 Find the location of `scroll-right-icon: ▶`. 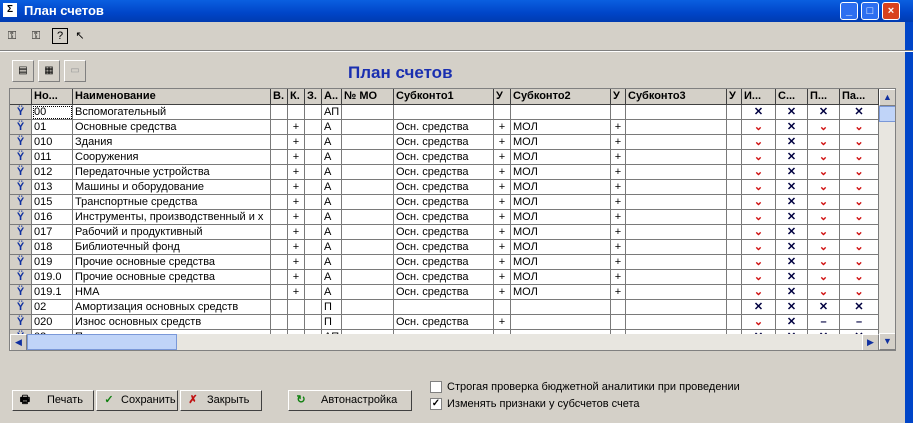

scroll-right-icon: ▶ is located at coordinates (870, 342).